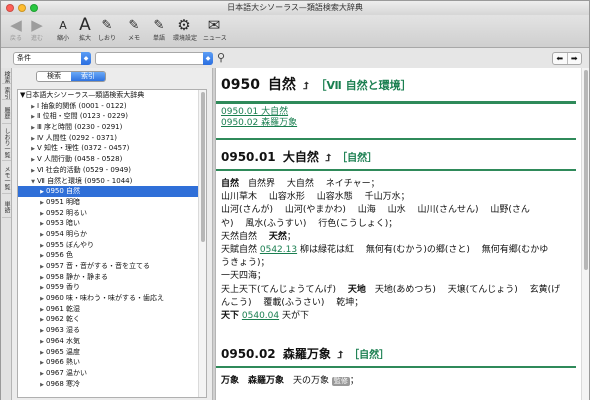 The width and height of the screenshot is (590, 400). Describe the element at coordinates (63, 319) in the screenshot. I see `tree-row-label: 0962 乾く` at that location.